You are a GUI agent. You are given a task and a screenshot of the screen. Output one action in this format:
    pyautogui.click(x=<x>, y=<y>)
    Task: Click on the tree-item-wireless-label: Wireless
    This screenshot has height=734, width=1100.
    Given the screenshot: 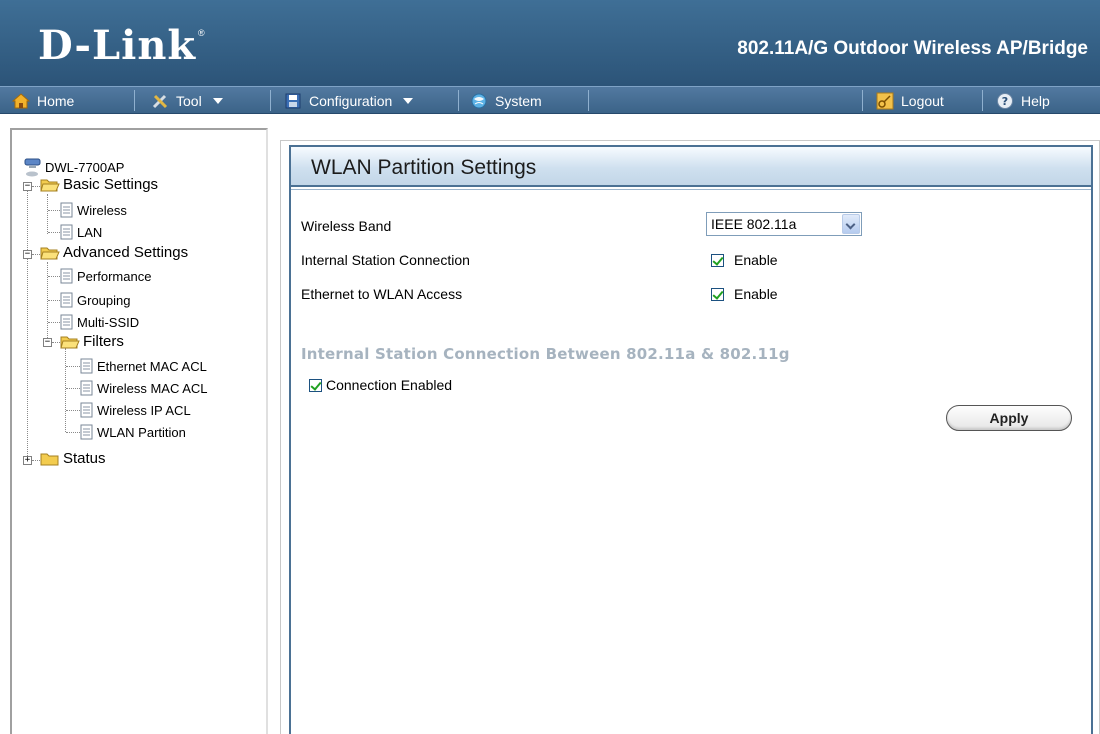 What is the action you would take?
    pyautogui.click(x=102, y=210)
    